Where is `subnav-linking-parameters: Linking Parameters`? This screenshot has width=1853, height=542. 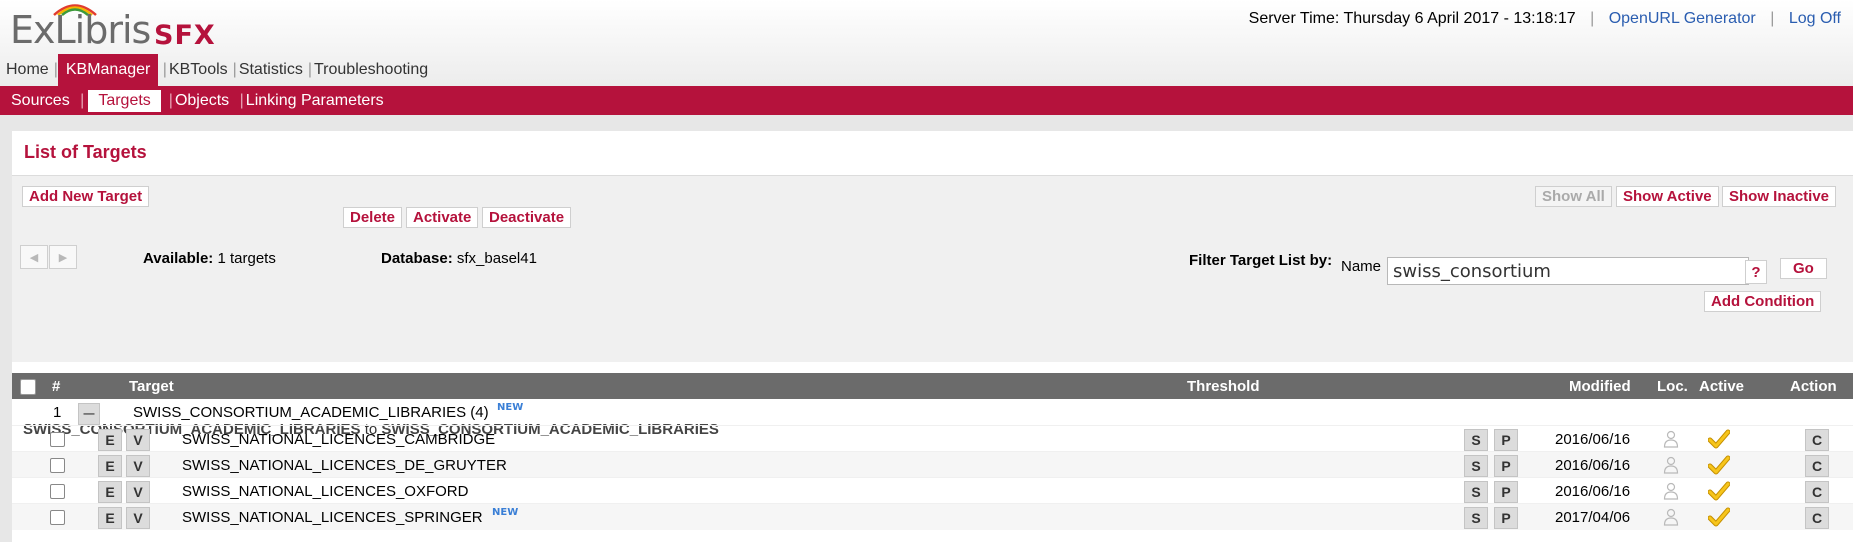 subnav-linking-parameters: Linking Parameters is located at coordinates (317, 101).